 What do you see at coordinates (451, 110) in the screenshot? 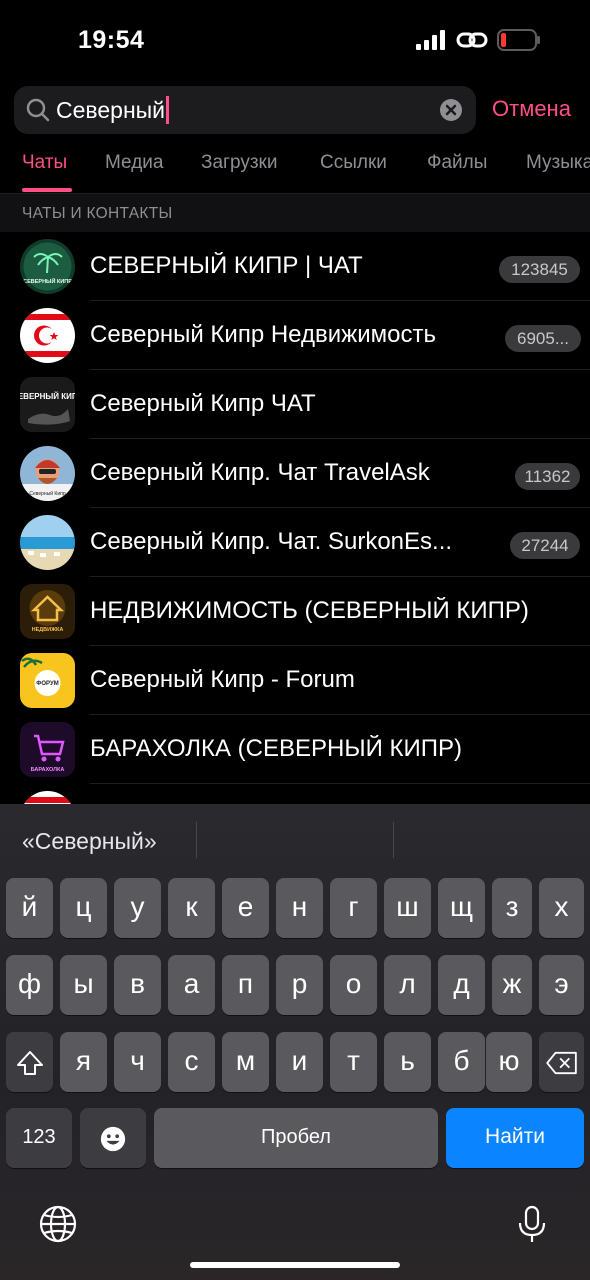
I see `clear-search-icon` at bounding box center [451, 110].